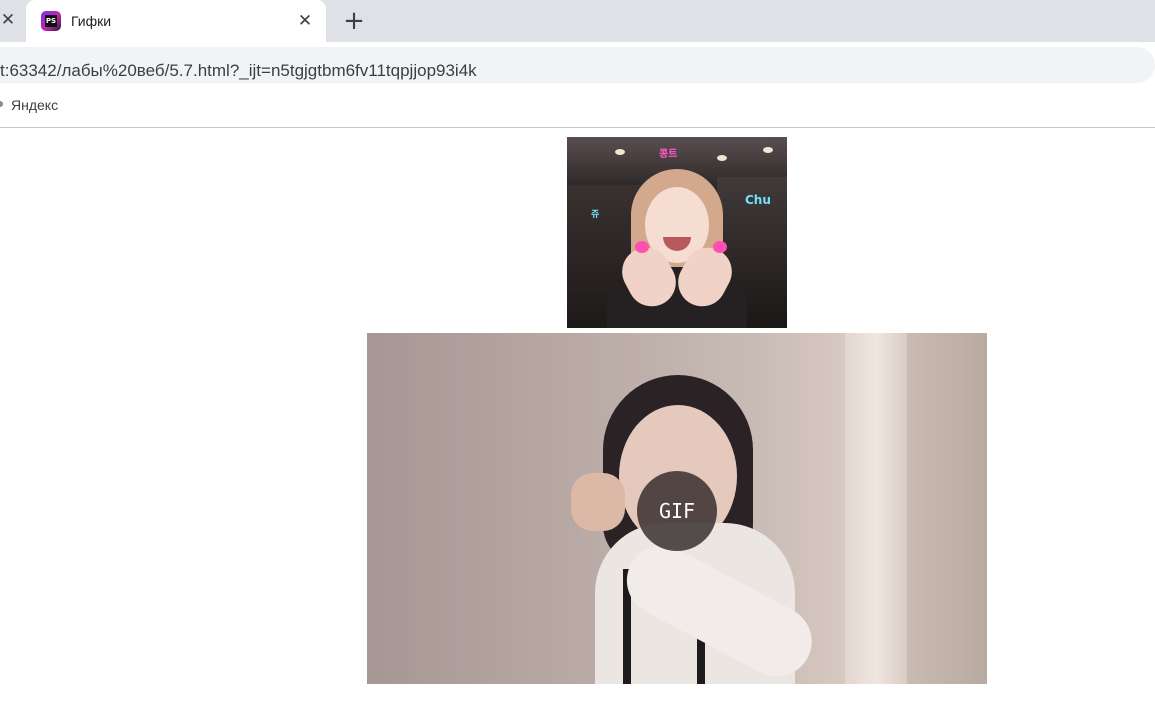 The image size is (1155, 708). Describe the element at coordinates (1, 104) in the screenshot. I see `bookmark-favicon-icon` at that location.